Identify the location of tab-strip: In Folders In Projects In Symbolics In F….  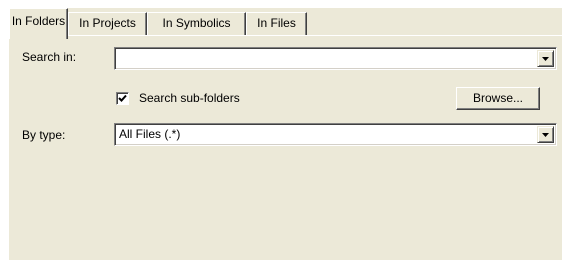
(285, 23).